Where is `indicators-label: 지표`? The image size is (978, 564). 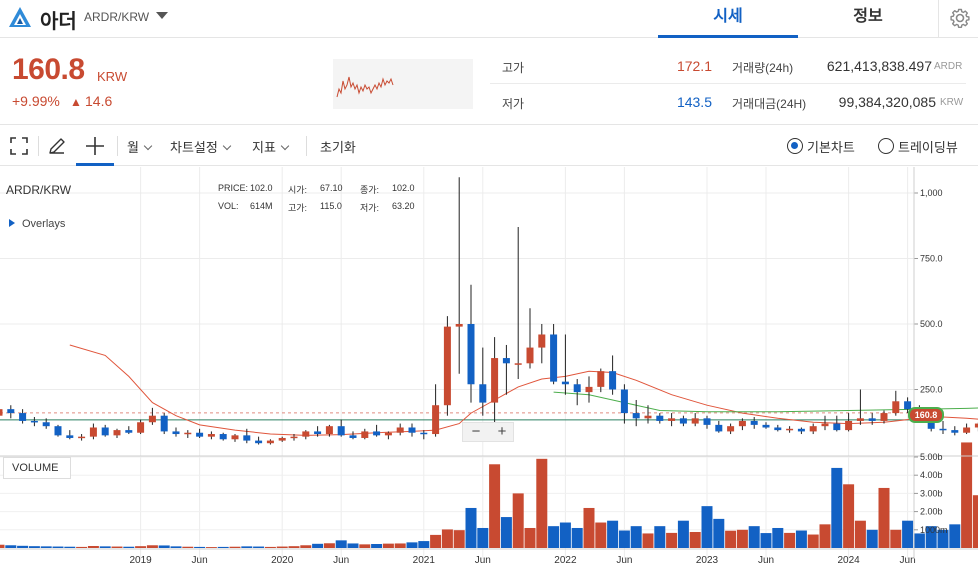 indicators-label: 지표 is located at coordinates (264, 147).